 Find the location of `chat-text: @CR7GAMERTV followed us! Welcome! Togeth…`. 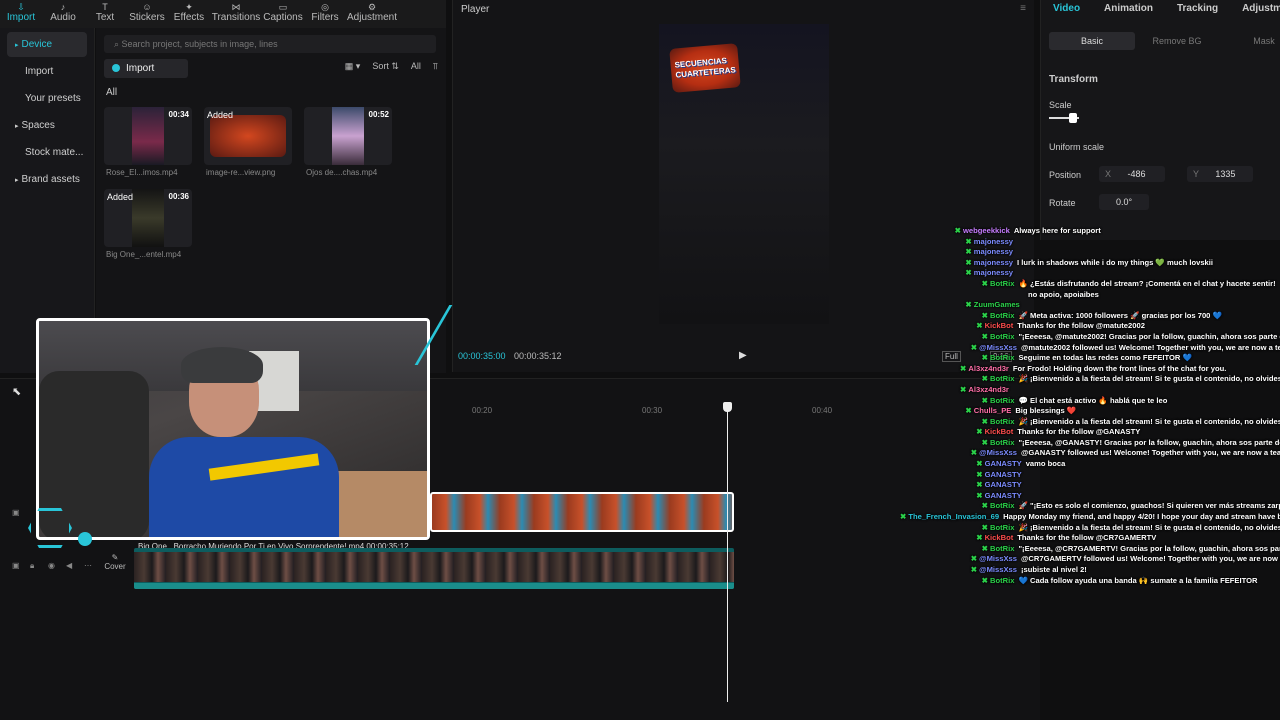

chat-text: @CR7GAMERTV followed us! Welcome! Togeth… is located at coordinates (1150, 559).